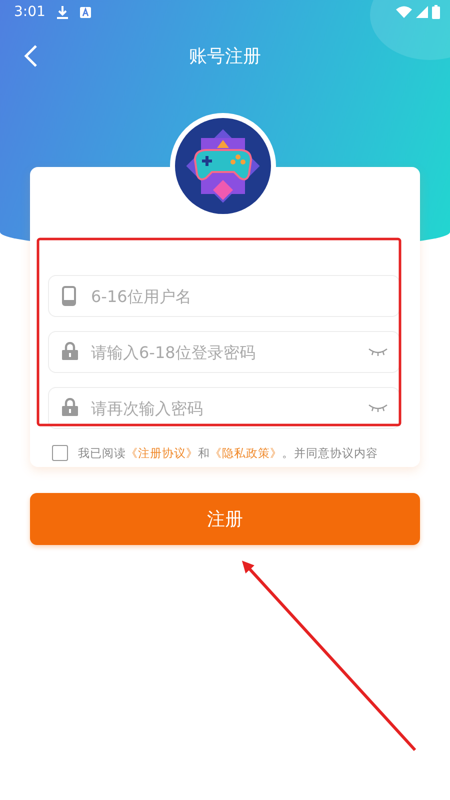  I want to click on app-notification-icon, so click(86, 12).